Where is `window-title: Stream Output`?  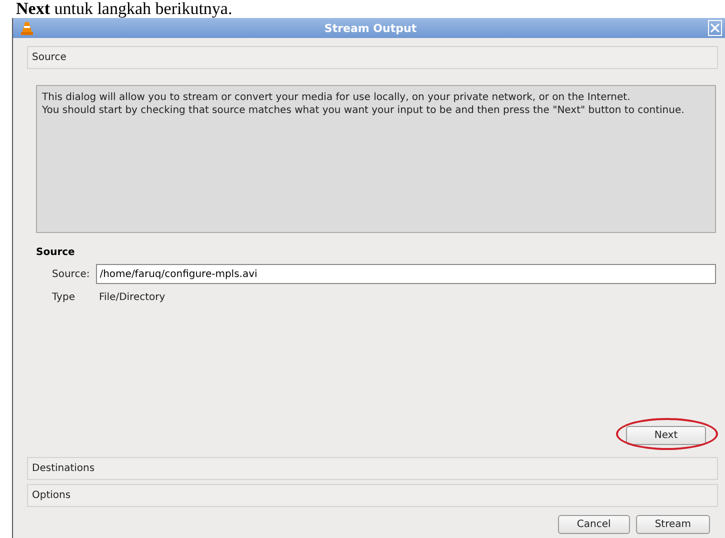 window-title: Stream Output is located at coordinates (370, 28).